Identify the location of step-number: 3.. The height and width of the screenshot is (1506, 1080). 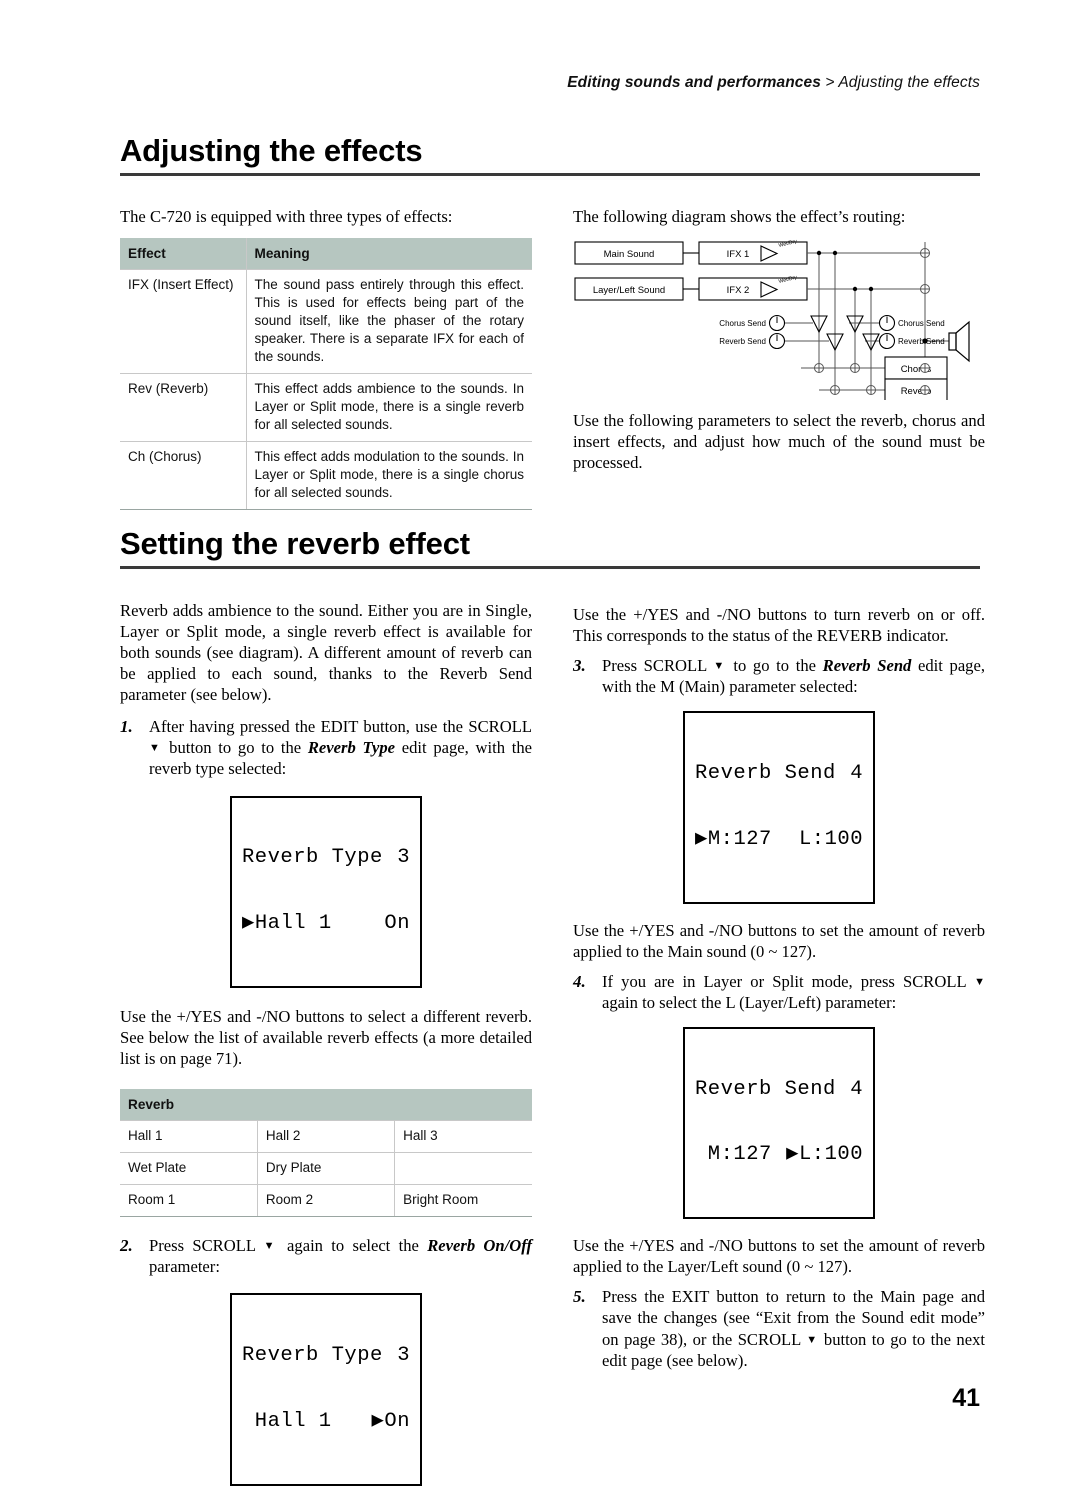
(579, 666).